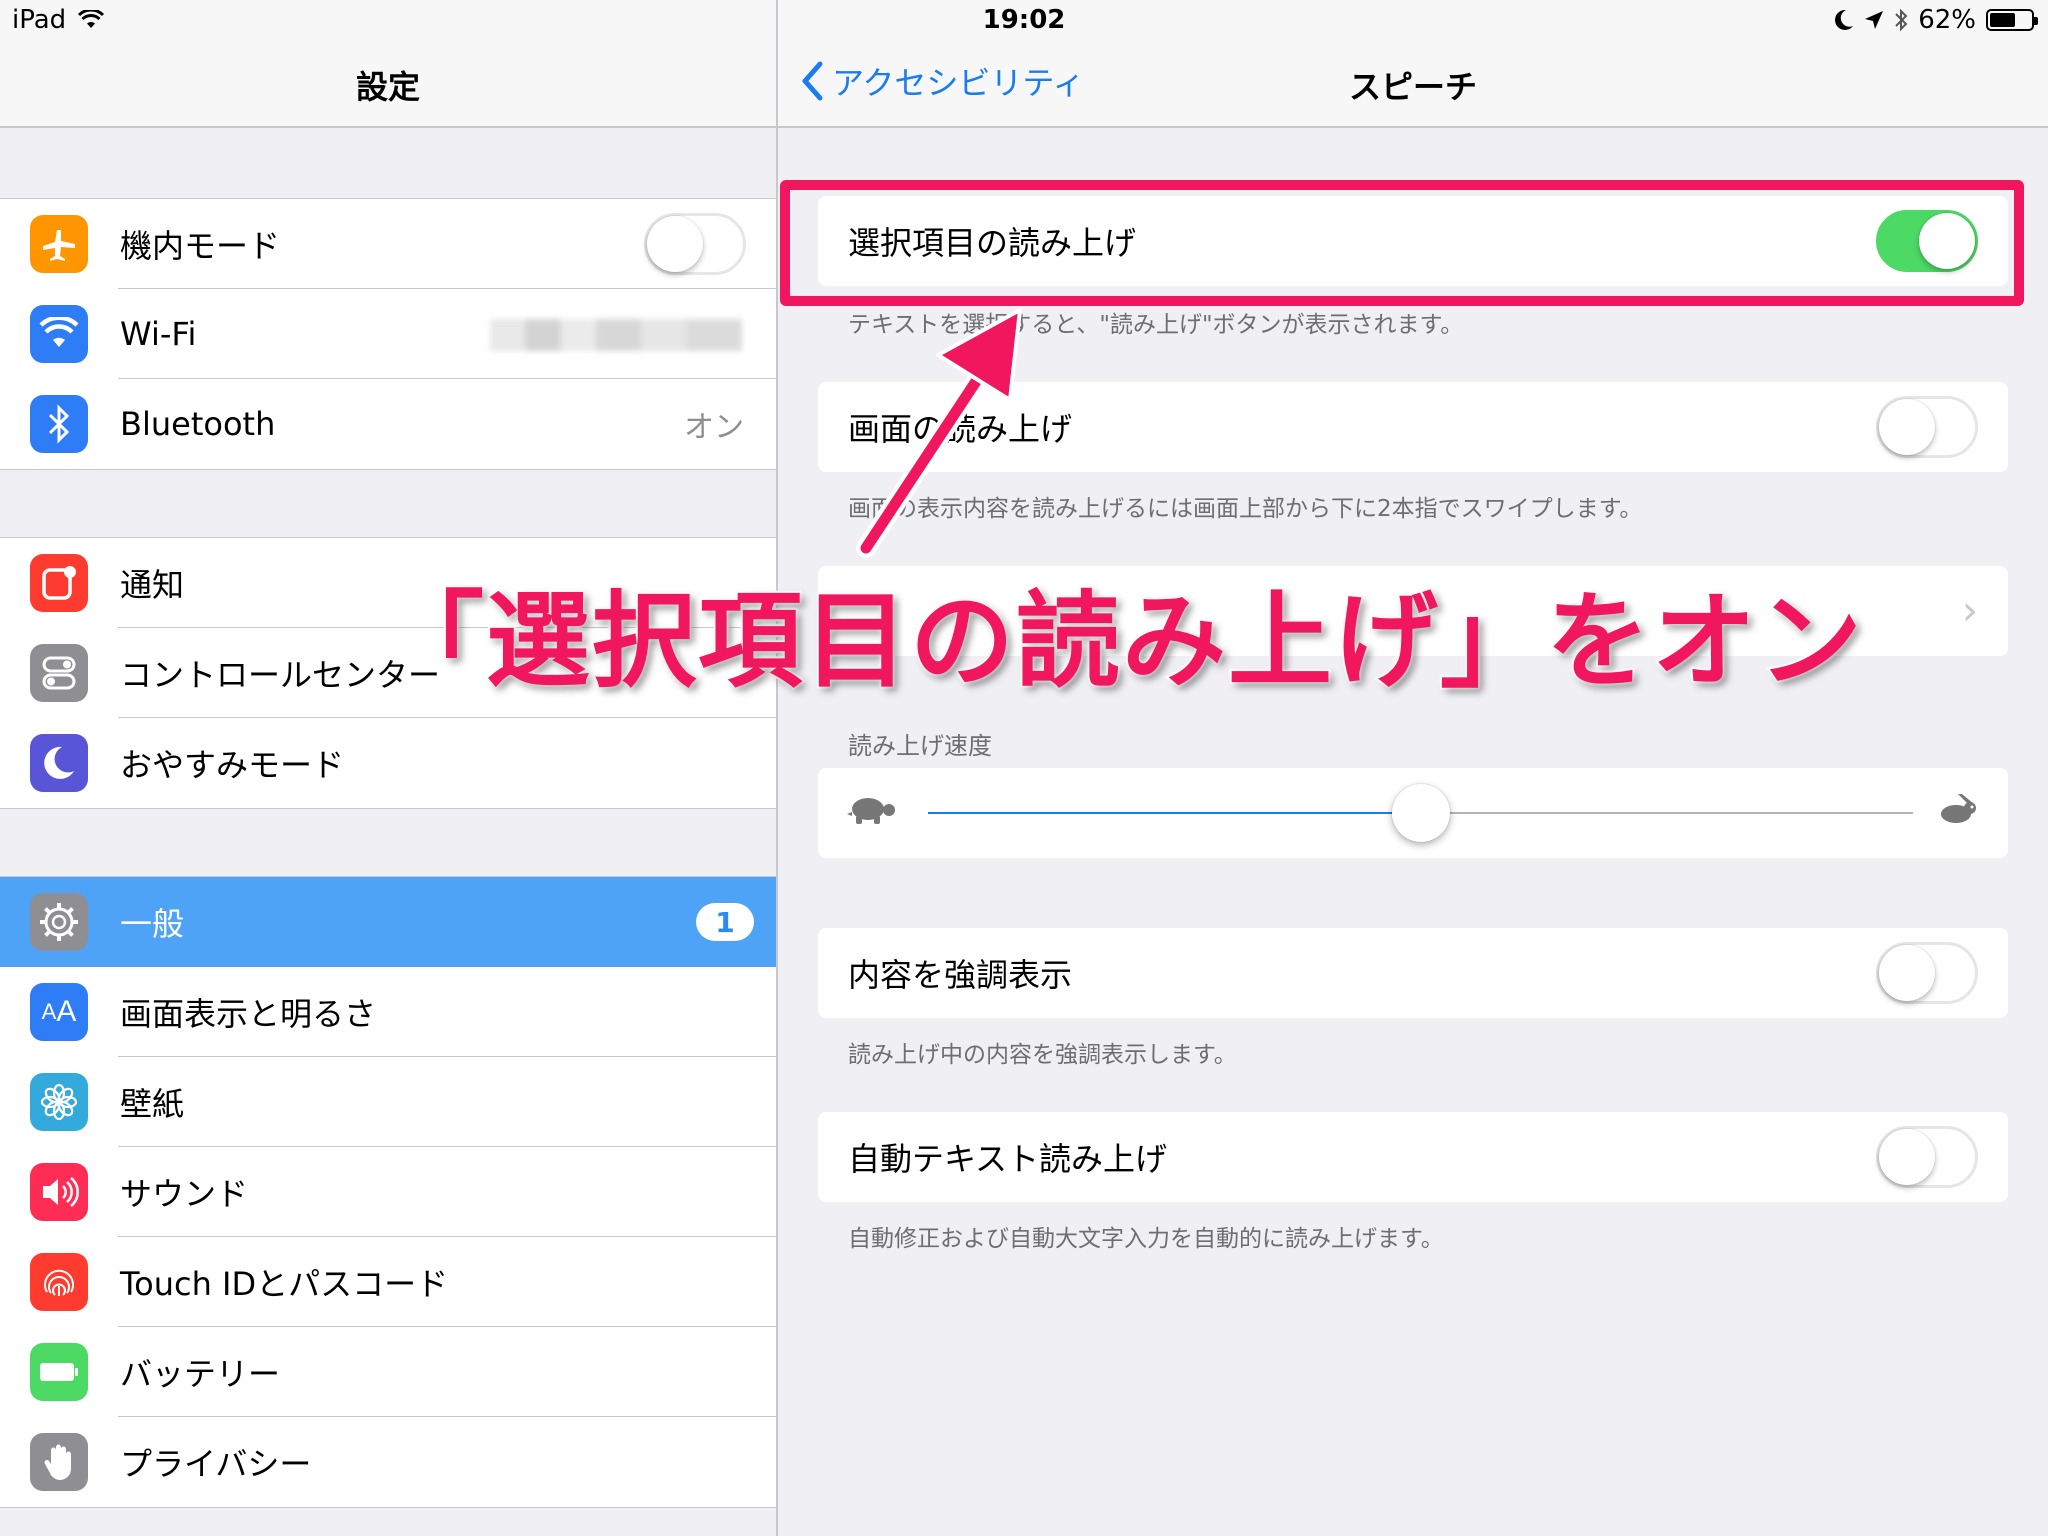 The width and height of the screenshot is (2048, 1536). I want to click on annotation-arrow-icon, so click(939, 433).